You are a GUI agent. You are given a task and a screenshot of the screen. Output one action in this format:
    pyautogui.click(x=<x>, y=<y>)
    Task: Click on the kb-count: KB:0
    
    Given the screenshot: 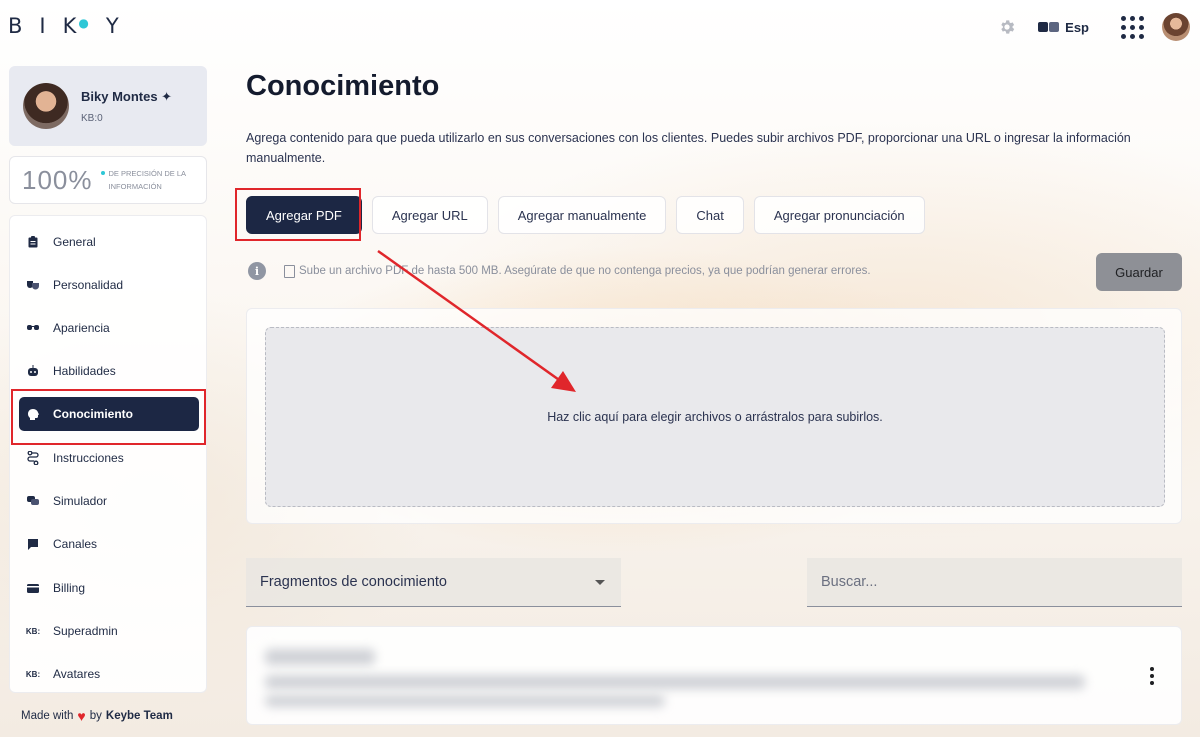 What is the action you would take?
    pyautogui.click(x=92, y=118)
    